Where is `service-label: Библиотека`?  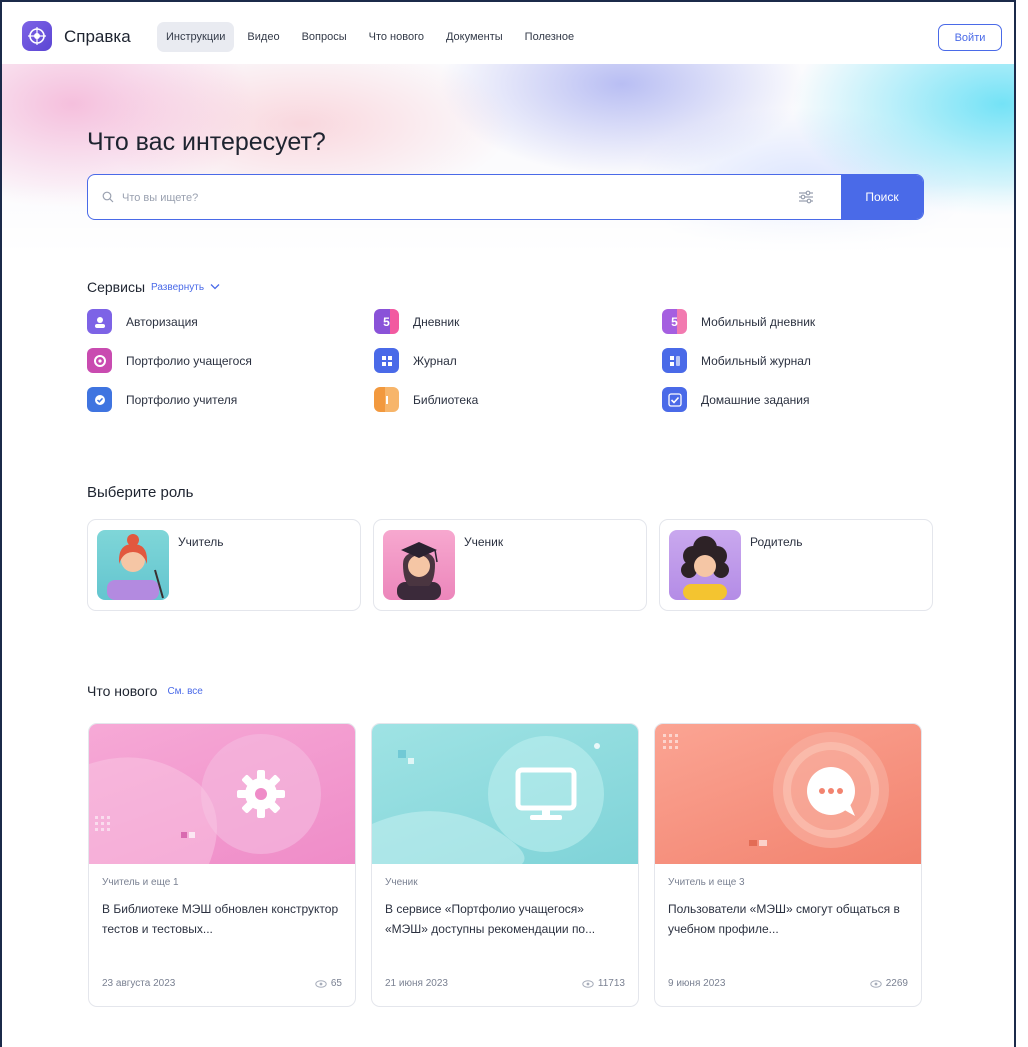 service-label: Библиотека is located at coordinates (446, 399).